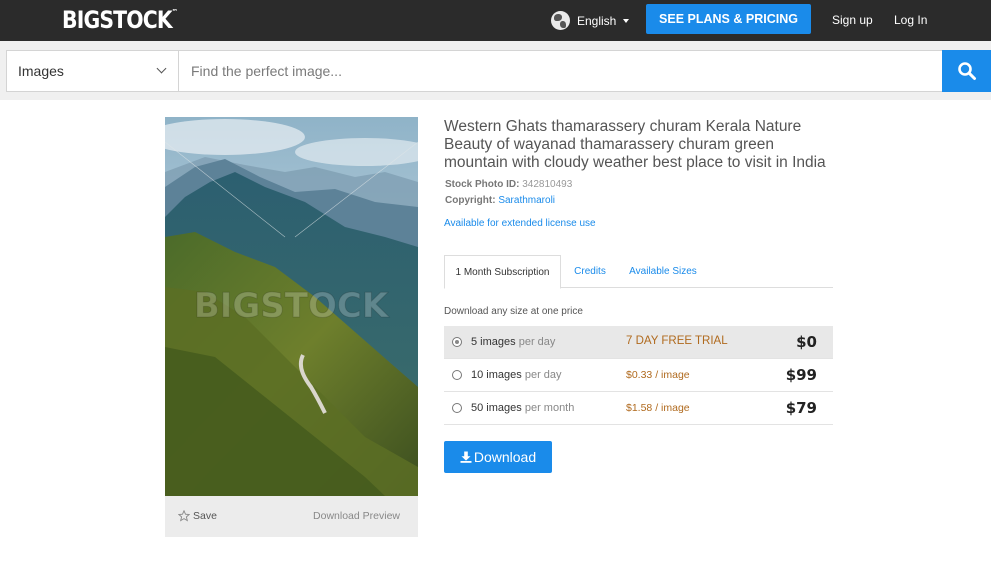 The image size is (991, 561). Describe the element at coordinates (590, 271) in the screenshot. I see `tab-credits: Credits` at that location.